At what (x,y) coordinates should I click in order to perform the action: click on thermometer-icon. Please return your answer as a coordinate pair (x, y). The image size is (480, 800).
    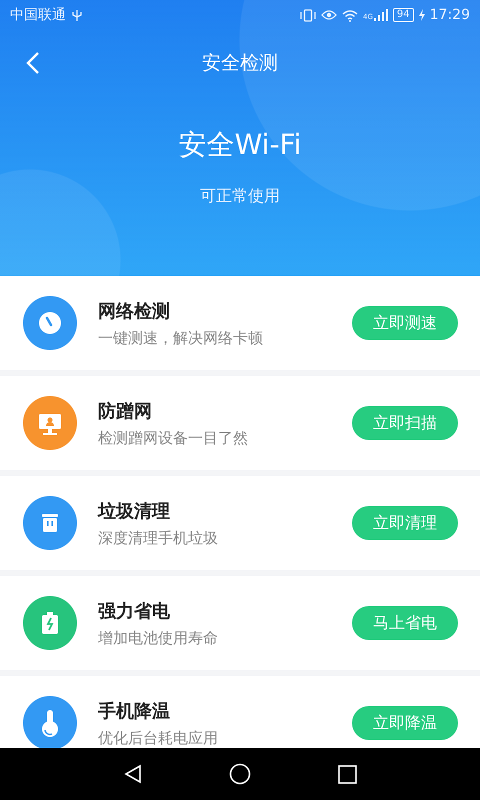
    Looking at the image, I should click on (50, 723).